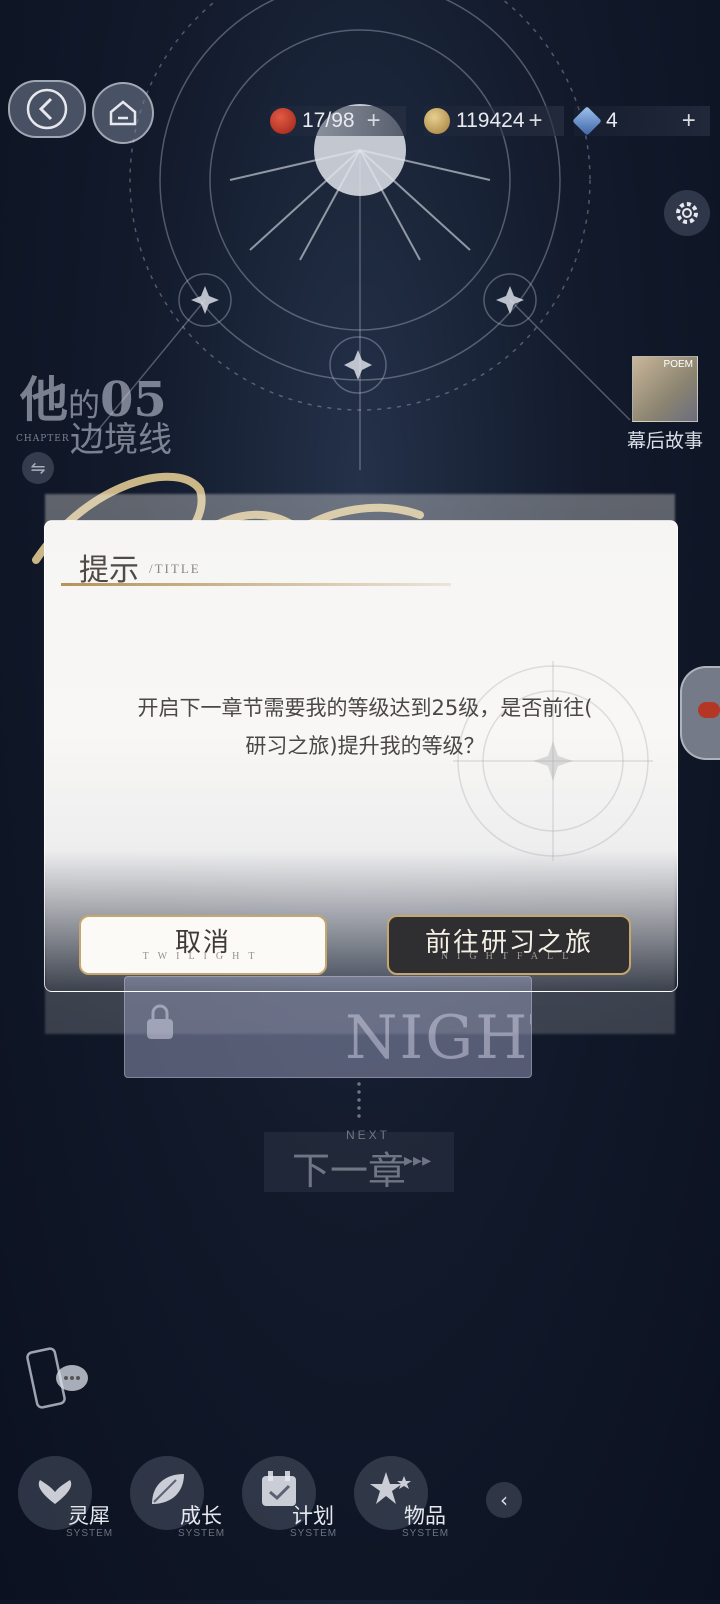  Describe the element at coordinates (418, 1160) in the screenshot. I see `next-arrows-icon: ▸▸▸` at that location.